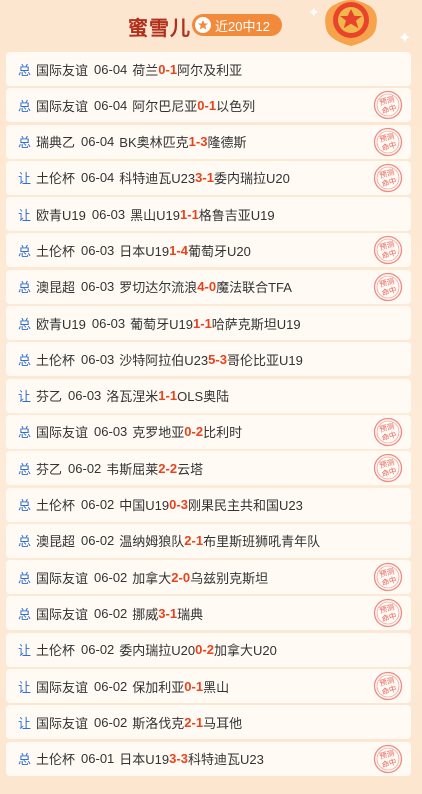 The image size is (422, 794). What do you see at coordinates (145, 614) in the screenshot?
I see `home-team: 挪威` at bounding box center [145, 614].